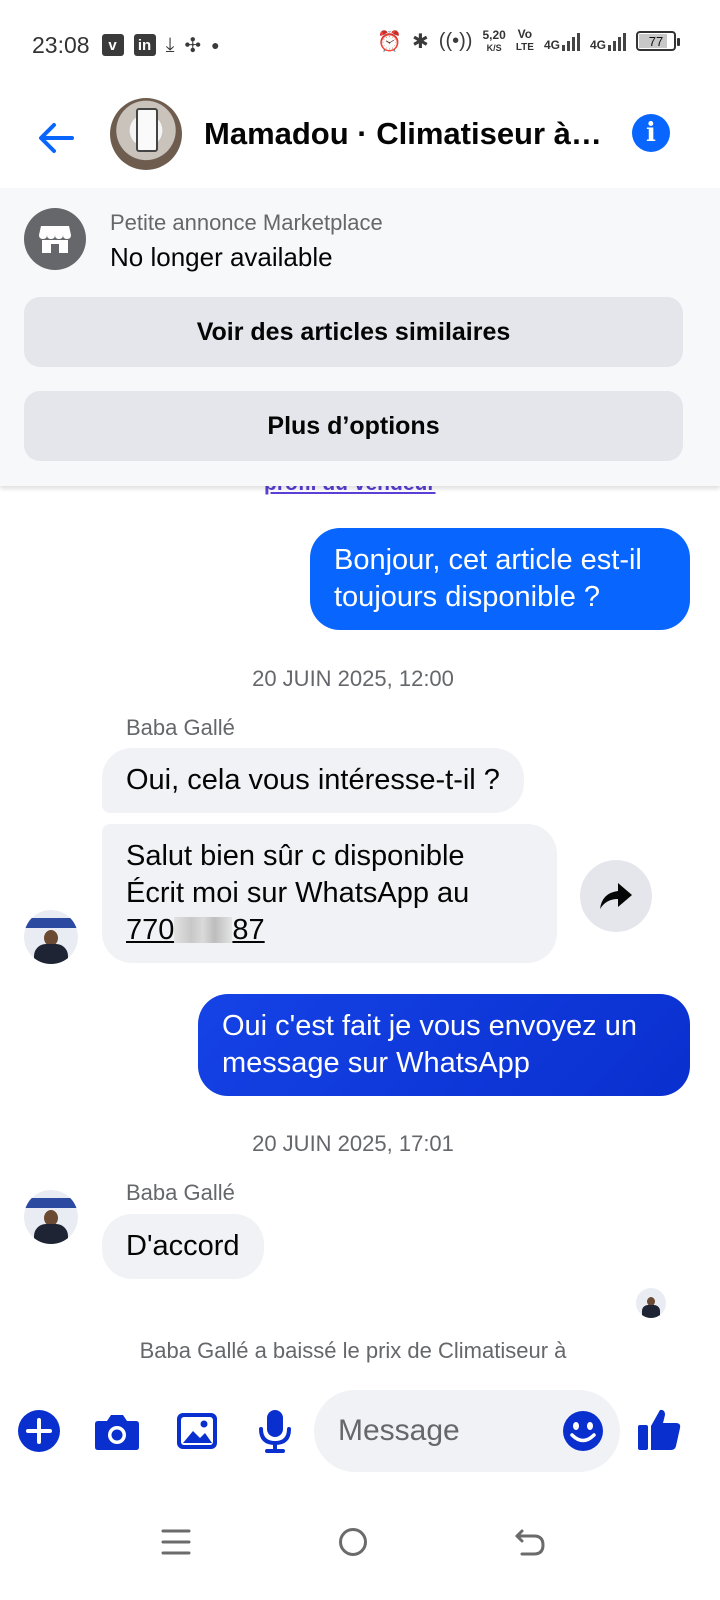 The image size is (720, 1600). What do you see at coordinates (525, 34) in the screenshot?
I see `volte-top: Vo` at bounding box center [525, 34].